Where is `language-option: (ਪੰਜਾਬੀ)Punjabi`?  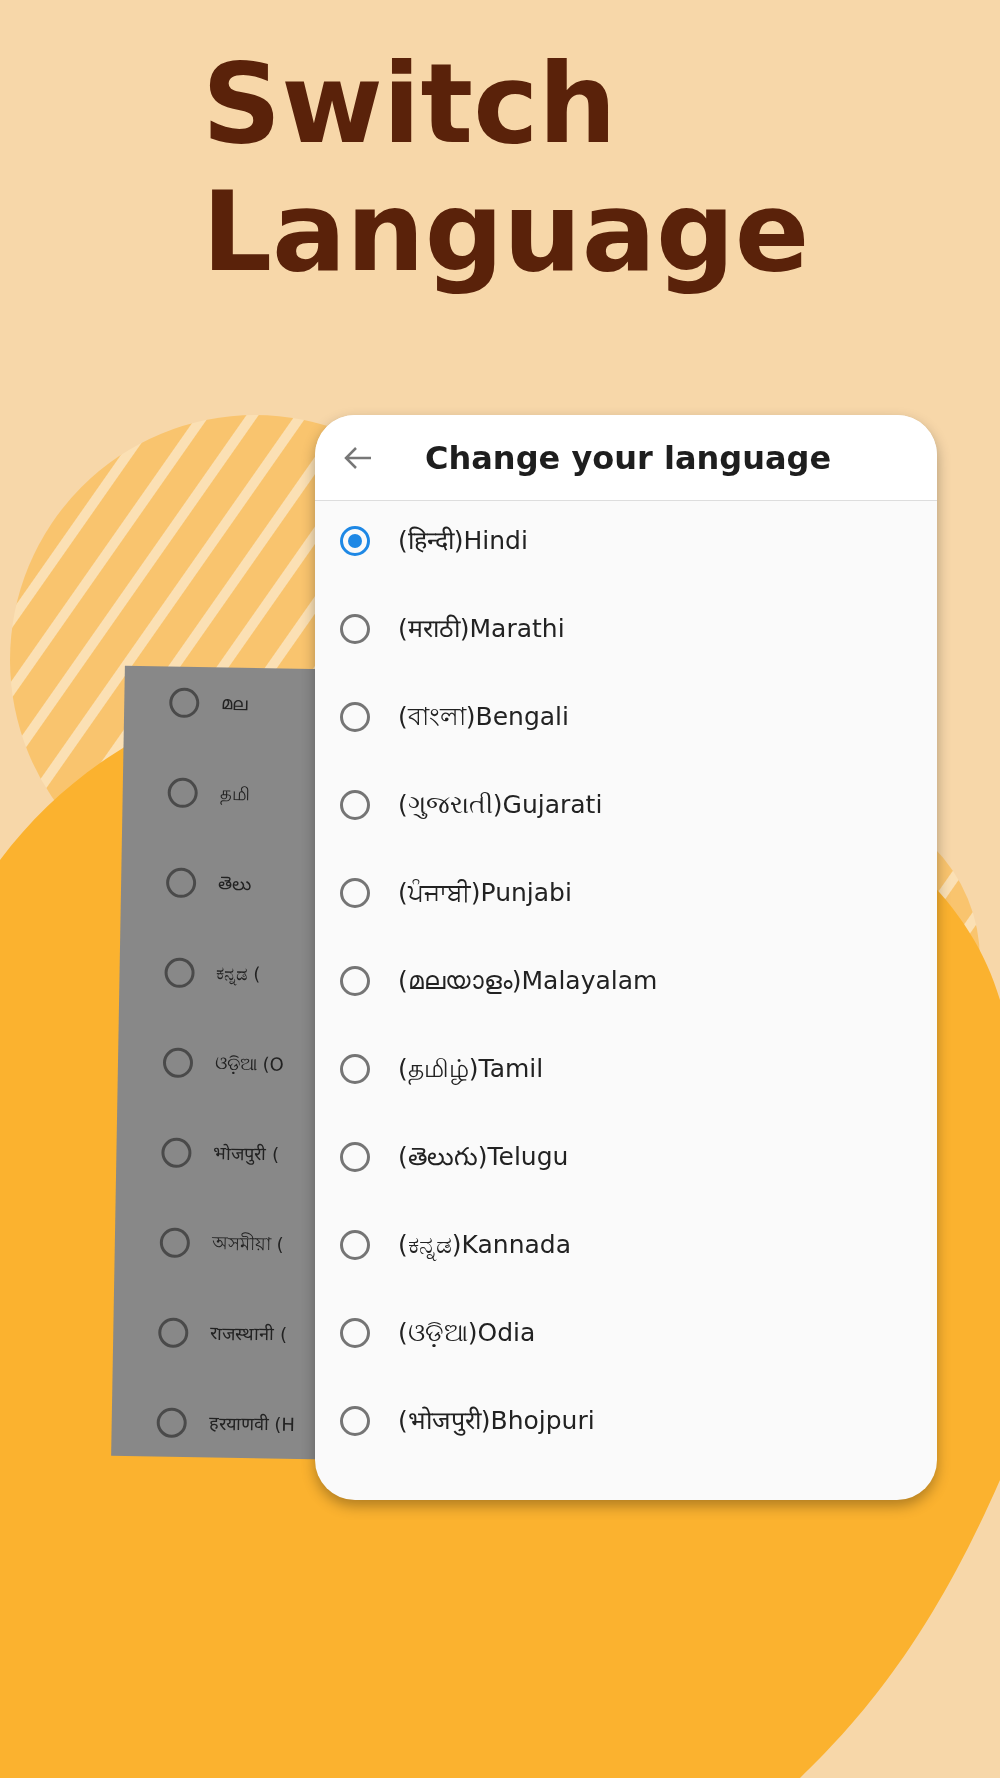 language-option: (ਪੰਜਾਬੀ)Punjabi is located at coordinates (485, 893).